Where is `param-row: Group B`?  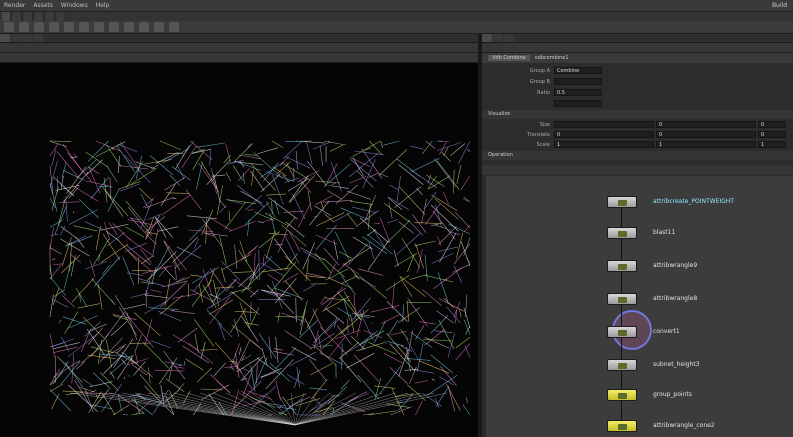 param-row: Group B is located at coordinates (637, 81).